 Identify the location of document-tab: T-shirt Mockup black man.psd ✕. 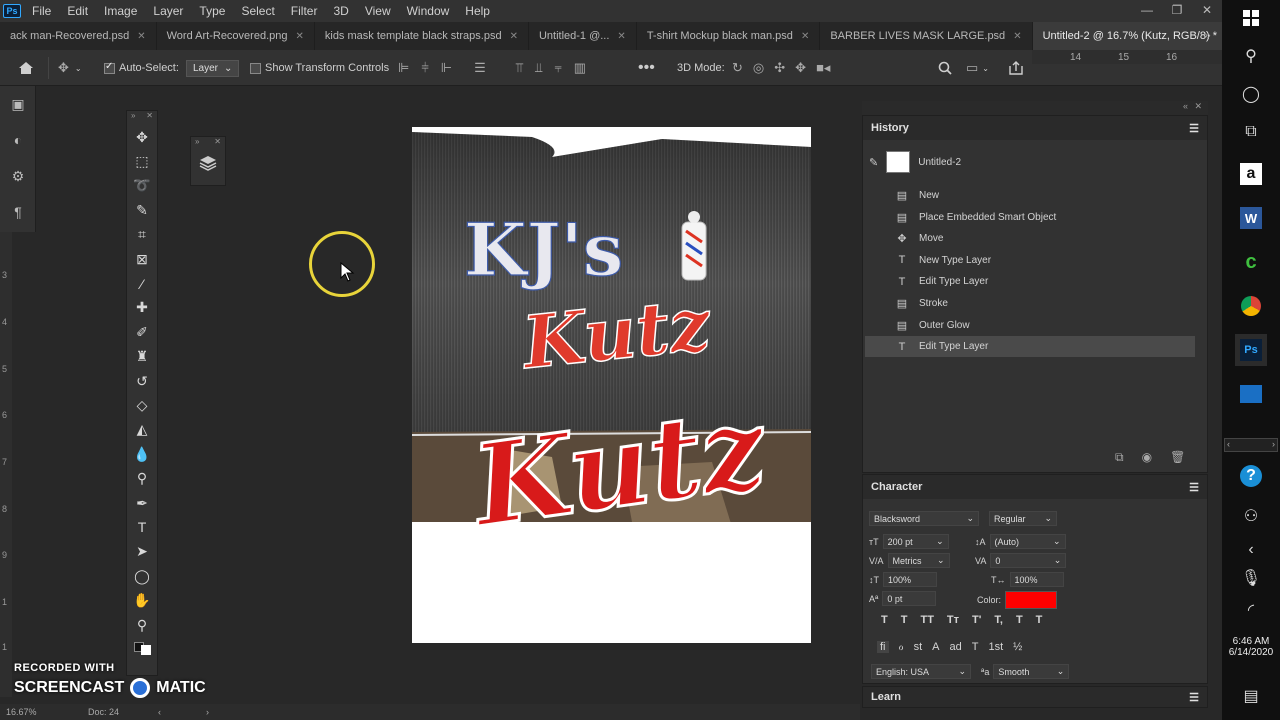
(729, 36).